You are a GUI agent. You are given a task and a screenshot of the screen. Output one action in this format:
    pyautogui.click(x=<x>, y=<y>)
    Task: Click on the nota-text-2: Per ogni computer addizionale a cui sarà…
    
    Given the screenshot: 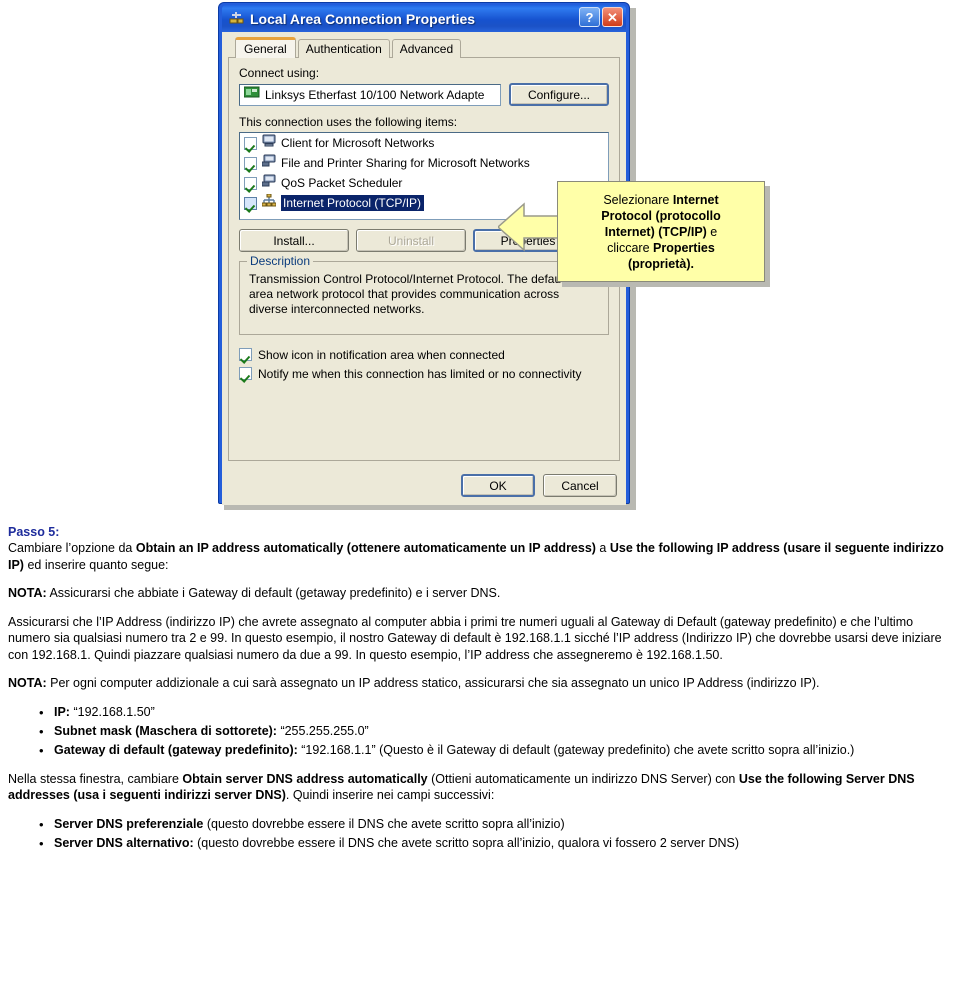 What is the action you would take?
    pyautogui.click(x=433, y=683)
    